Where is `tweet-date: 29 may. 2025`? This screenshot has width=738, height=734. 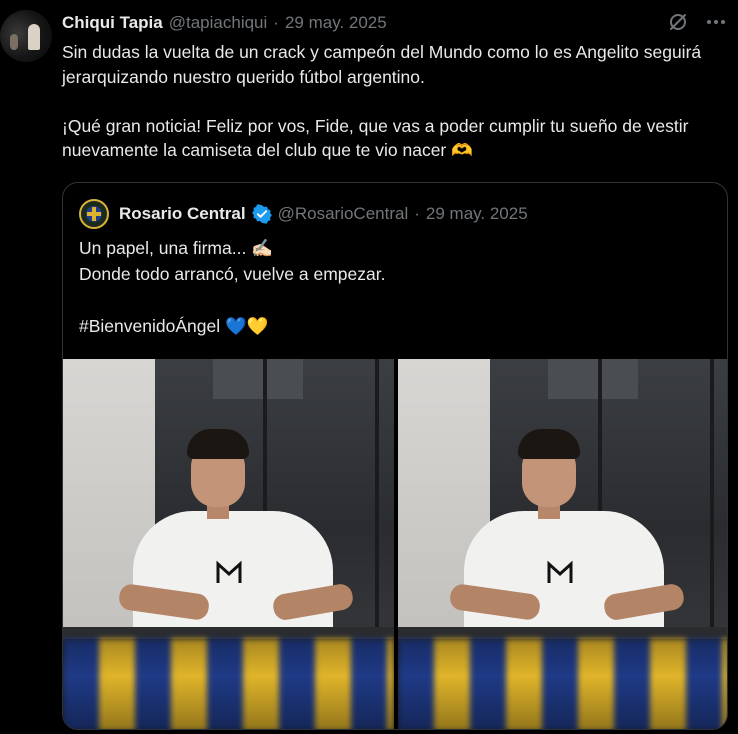
tweet-date: 29 may. 2025 is located at coordinates (336, 23).